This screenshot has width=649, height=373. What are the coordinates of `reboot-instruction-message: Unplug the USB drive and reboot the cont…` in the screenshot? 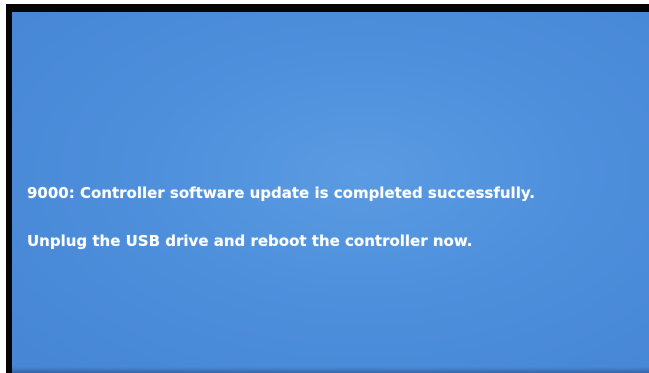 It's located at (250, 241).